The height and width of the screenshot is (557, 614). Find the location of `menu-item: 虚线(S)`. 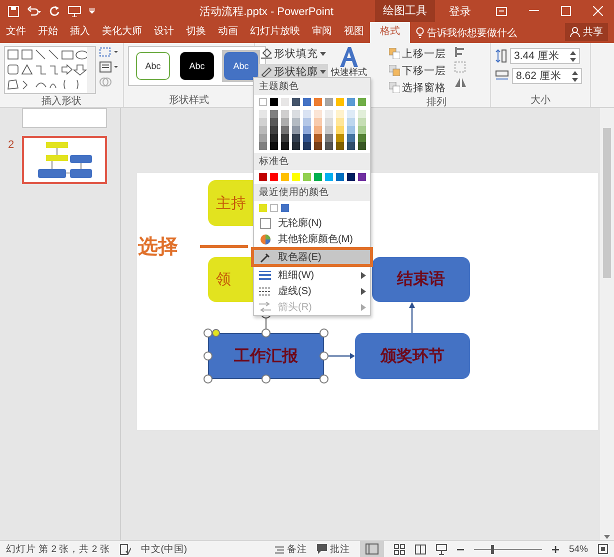

menu-item: 虚线(S) is located at coordinates (312, 291).